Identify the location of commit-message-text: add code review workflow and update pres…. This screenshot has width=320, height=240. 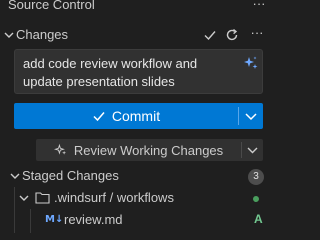
(128, 73).